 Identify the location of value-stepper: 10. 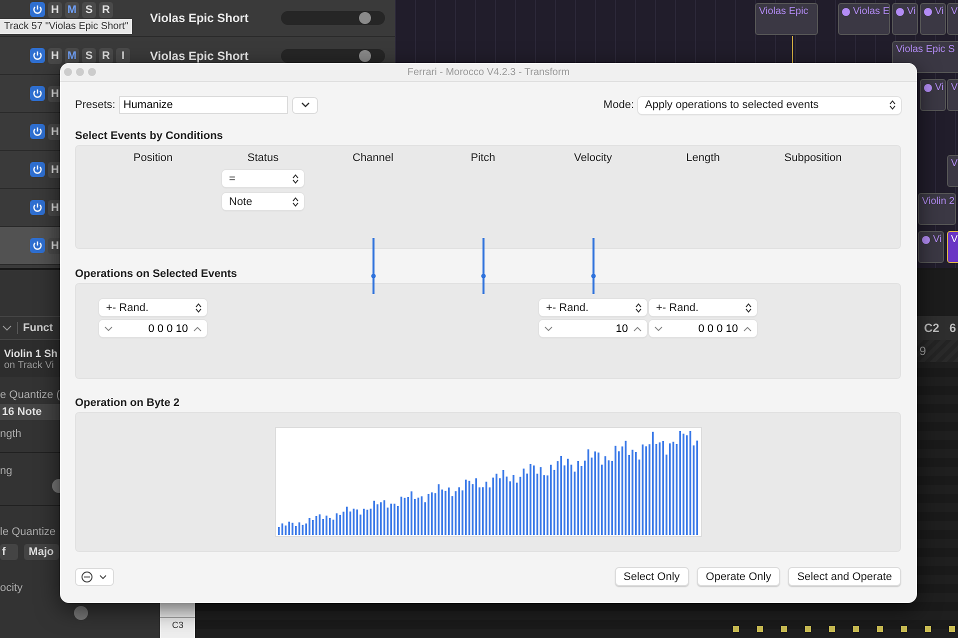
(593, 328).